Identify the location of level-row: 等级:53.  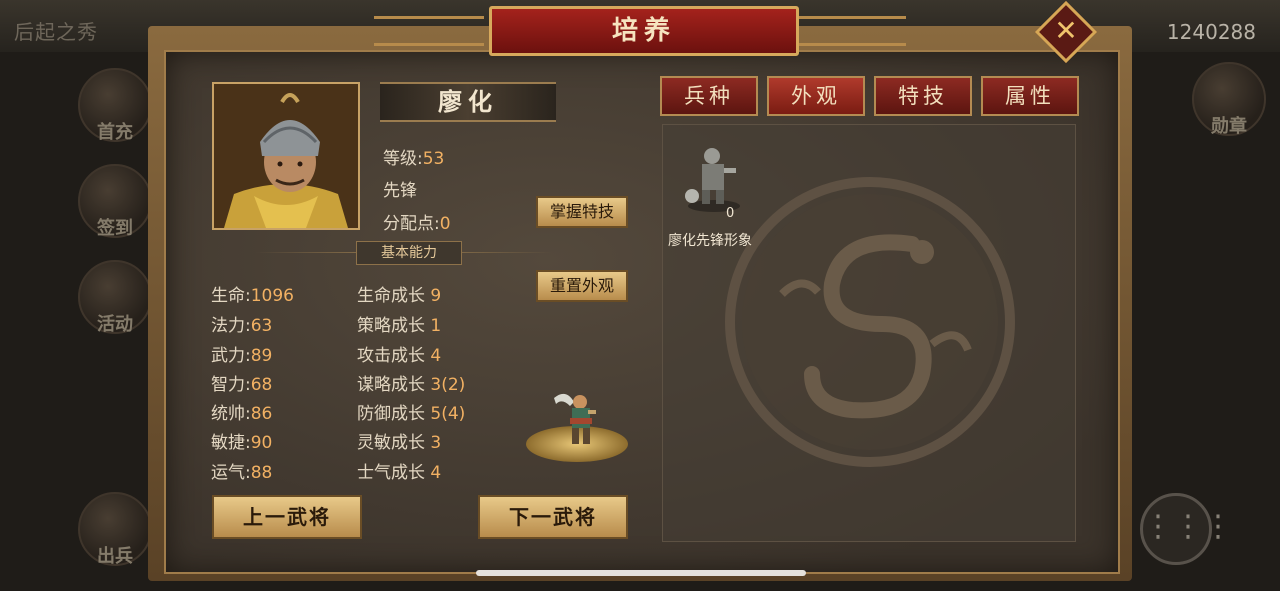
(413, 156).